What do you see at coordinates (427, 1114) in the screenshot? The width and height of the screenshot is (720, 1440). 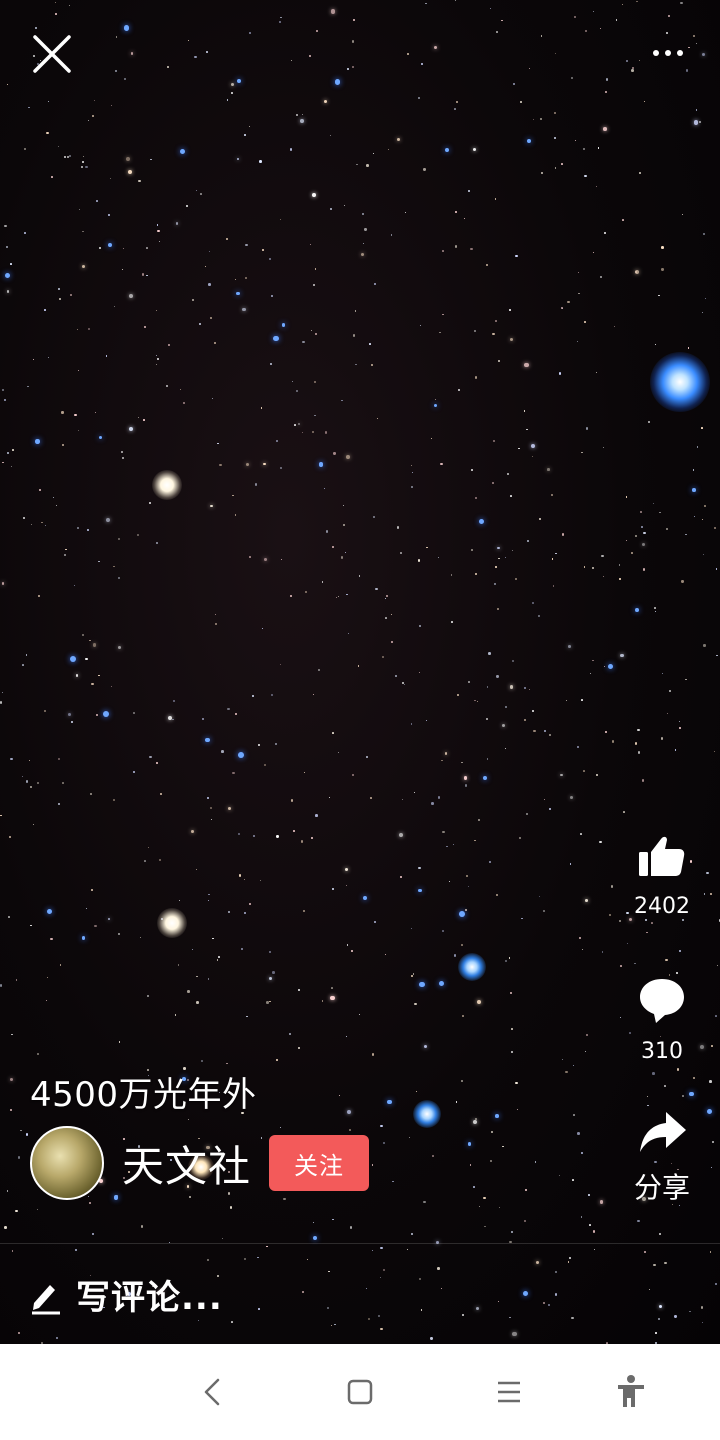 I see `bright-star` at bounding box center [427, 1114].